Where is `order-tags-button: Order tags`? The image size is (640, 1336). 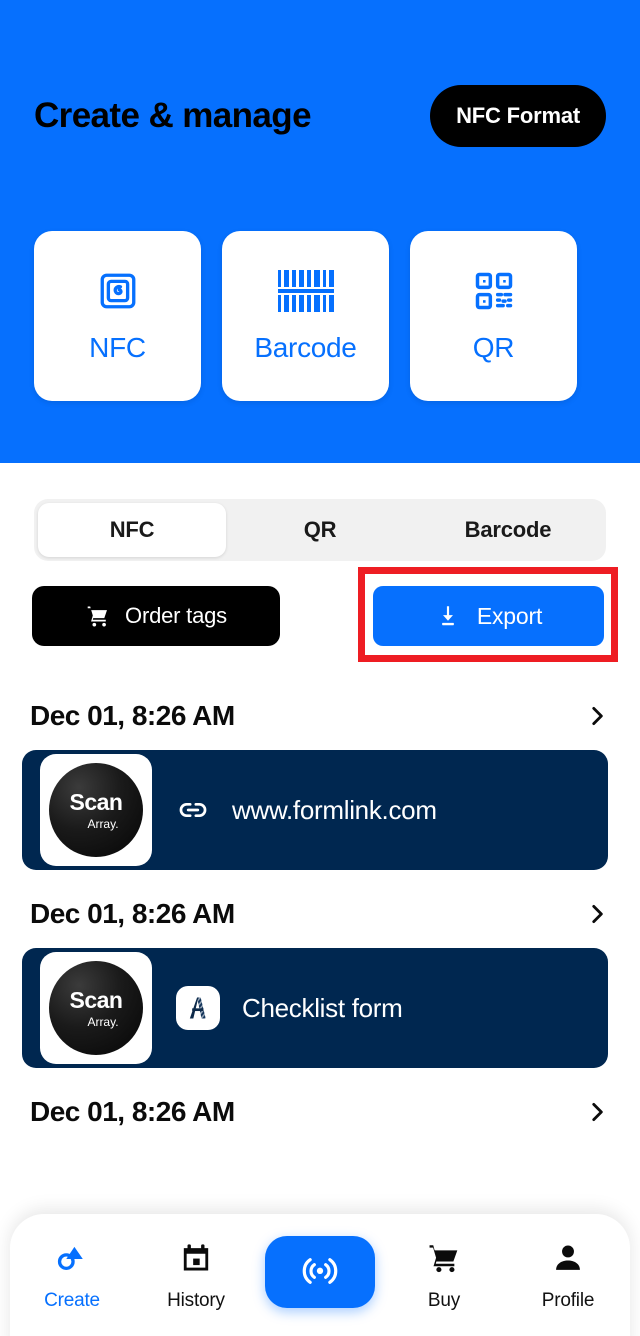
order-tags-button: Order tags is located at coordinates (156, 616).